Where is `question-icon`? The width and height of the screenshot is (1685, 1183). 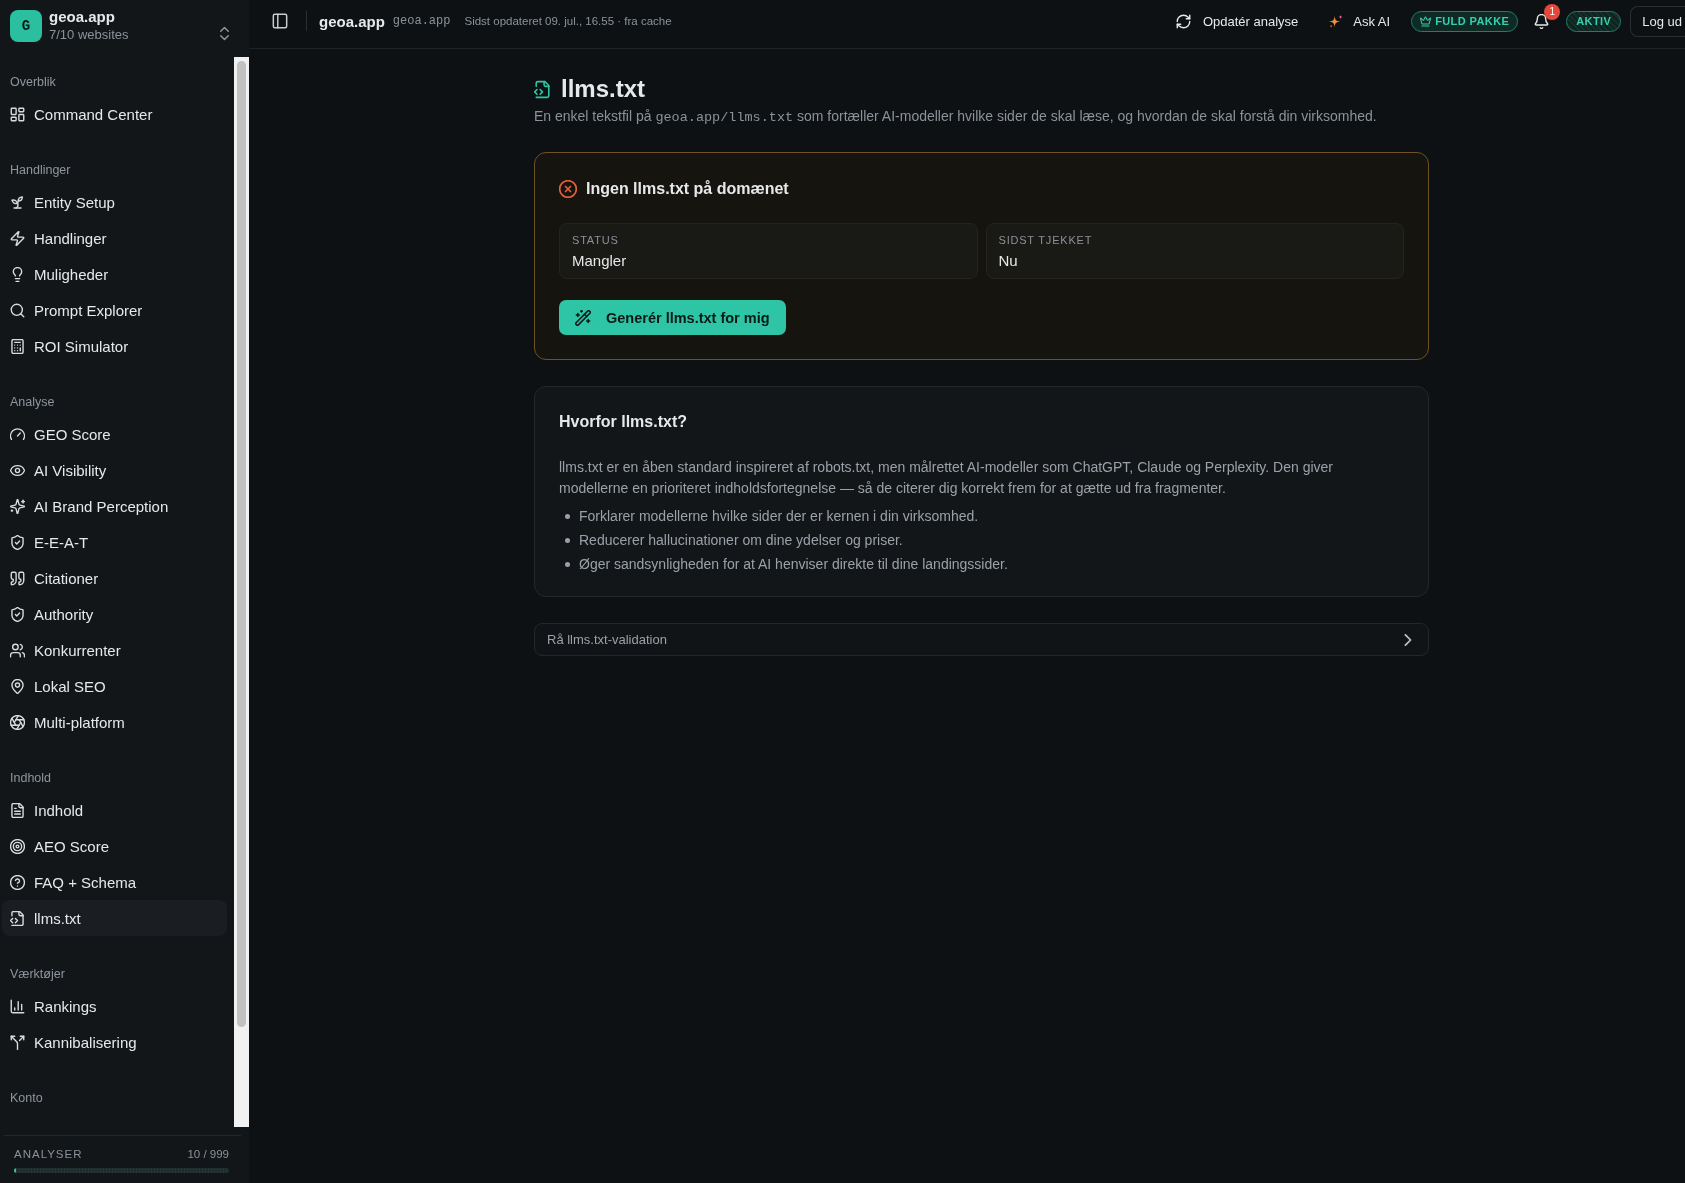 question-icon is located at coordinates (17, 882).